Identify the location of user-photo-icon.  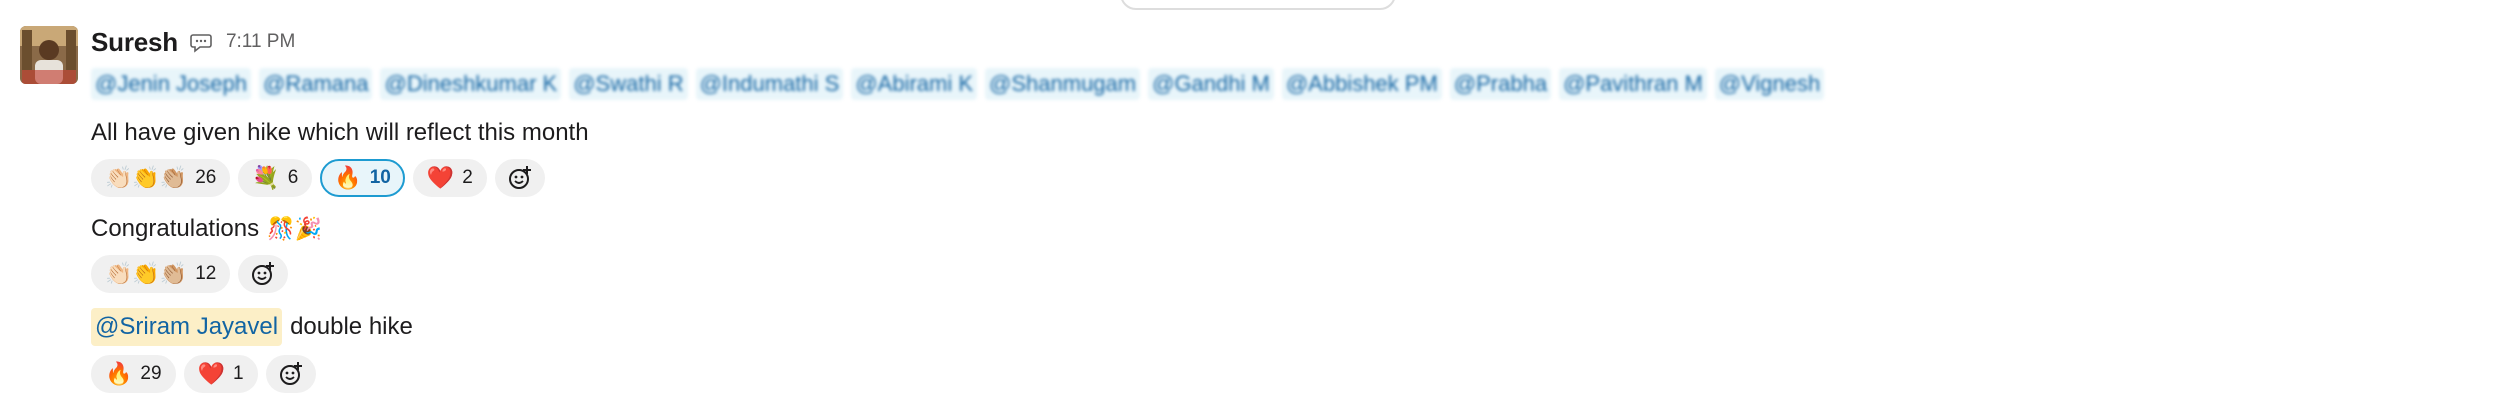
(49, 55).